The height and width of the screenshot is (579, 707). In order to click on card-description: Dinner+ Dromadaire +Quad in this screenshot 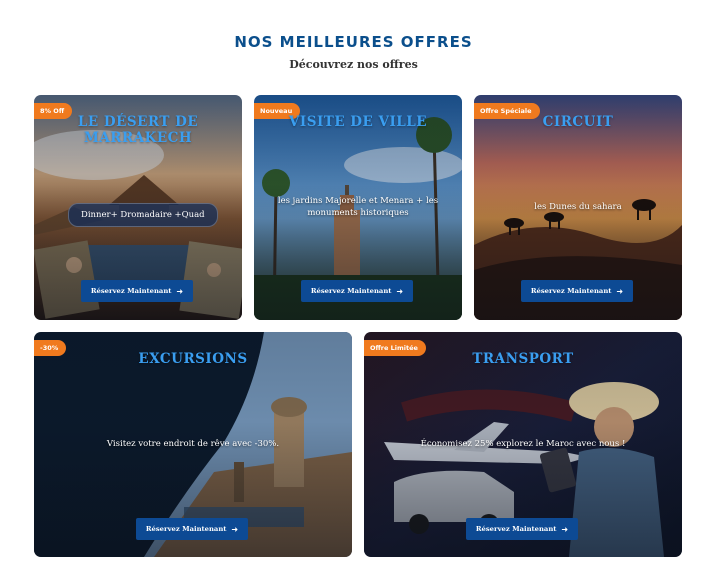, I will do `click(143, 215)`.